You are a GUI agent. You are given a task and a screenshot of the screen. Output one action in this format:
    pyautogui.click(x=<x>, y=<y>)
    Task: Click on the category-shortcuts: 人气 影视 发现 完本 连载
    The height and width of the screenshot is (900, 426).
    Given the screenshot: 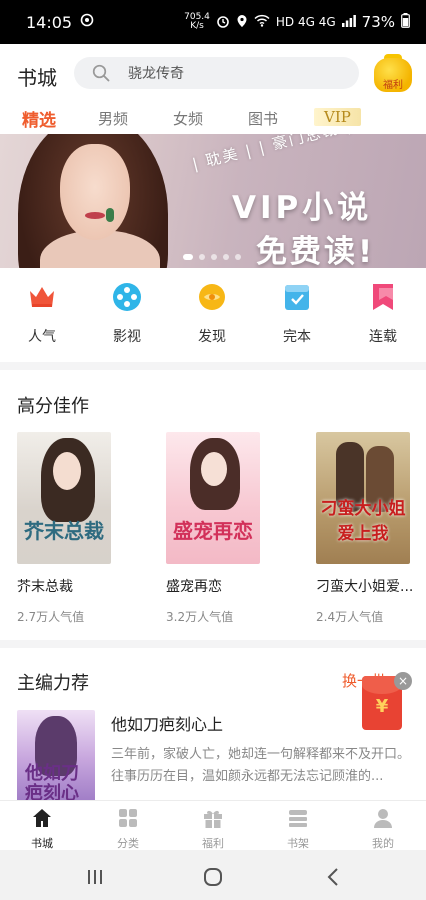 What is the action you would take?
    pyautogui.click(x=213, y=317)
    